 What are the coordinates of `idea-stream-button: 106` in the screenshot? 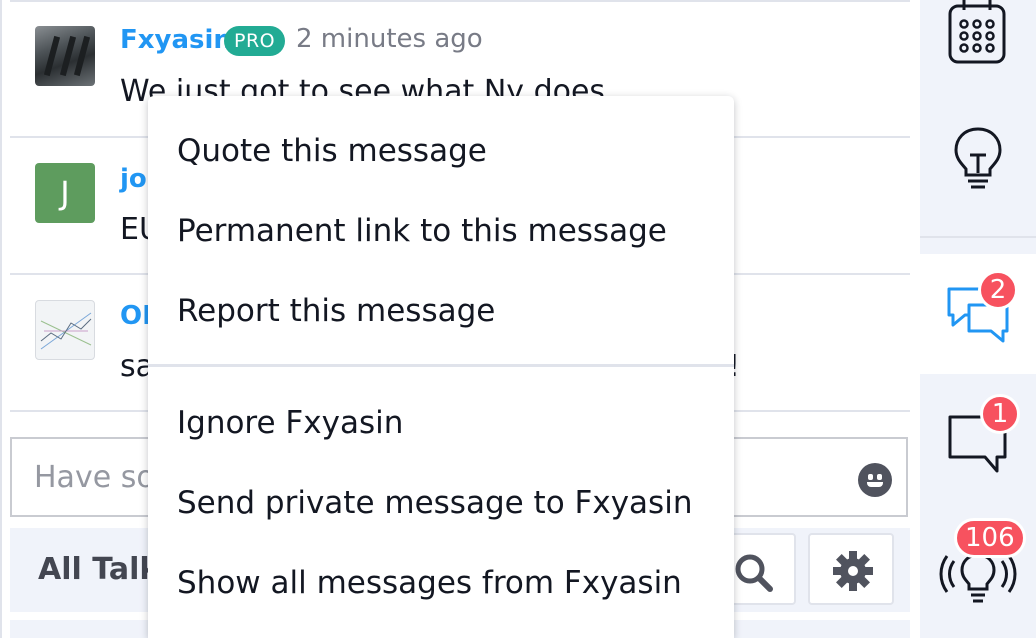 It's located at (978, 572).